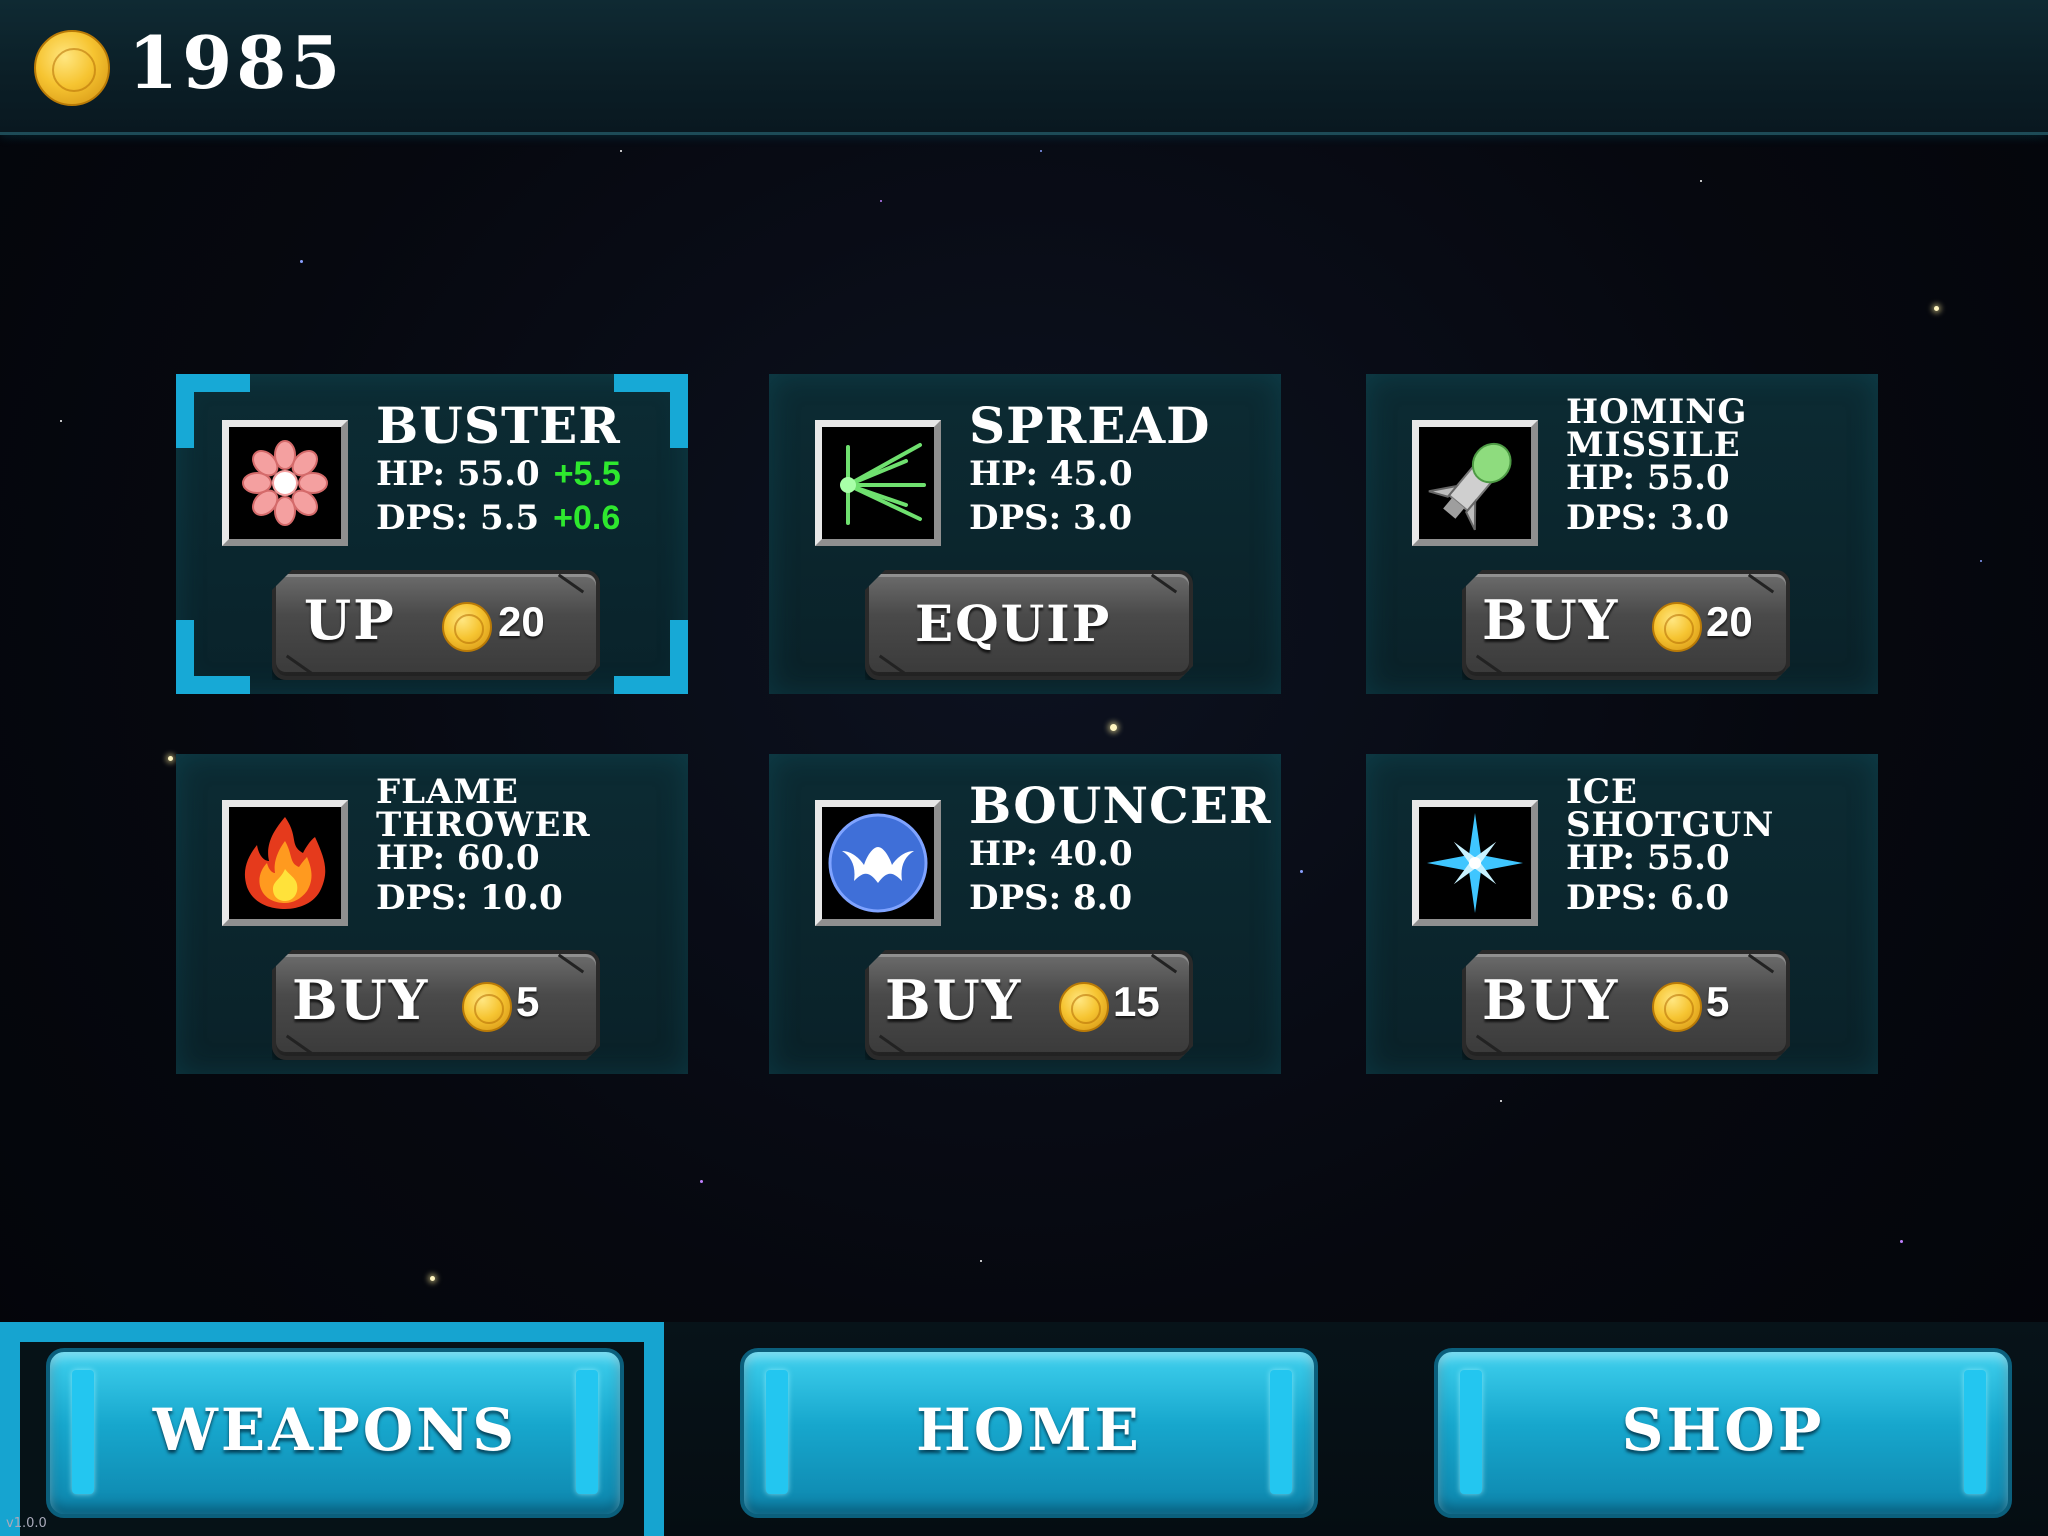 Image resolution: width=2048 pixels, height=1536 pixels. What do you see at coordinates (498, 425) in the screenshot?
I see `weapon-name: BUSTER` at bounding box center [498, 425].